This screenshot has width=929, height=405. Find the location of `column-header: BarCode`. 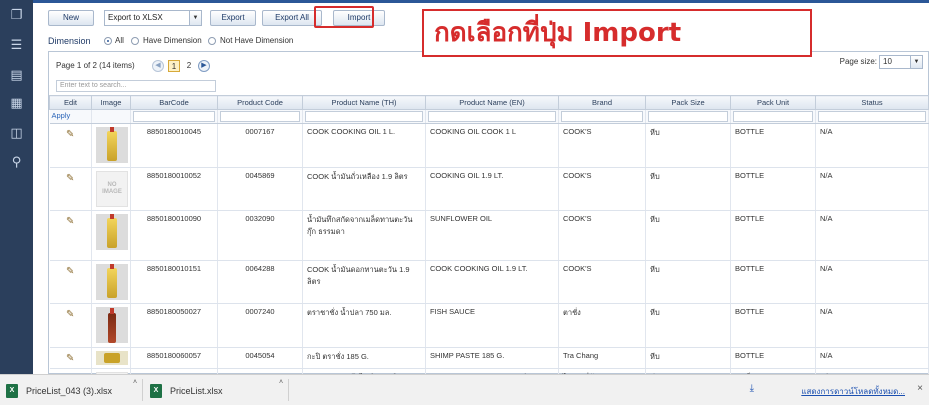

column-header: BarCode is located at coordinates (174, 102).